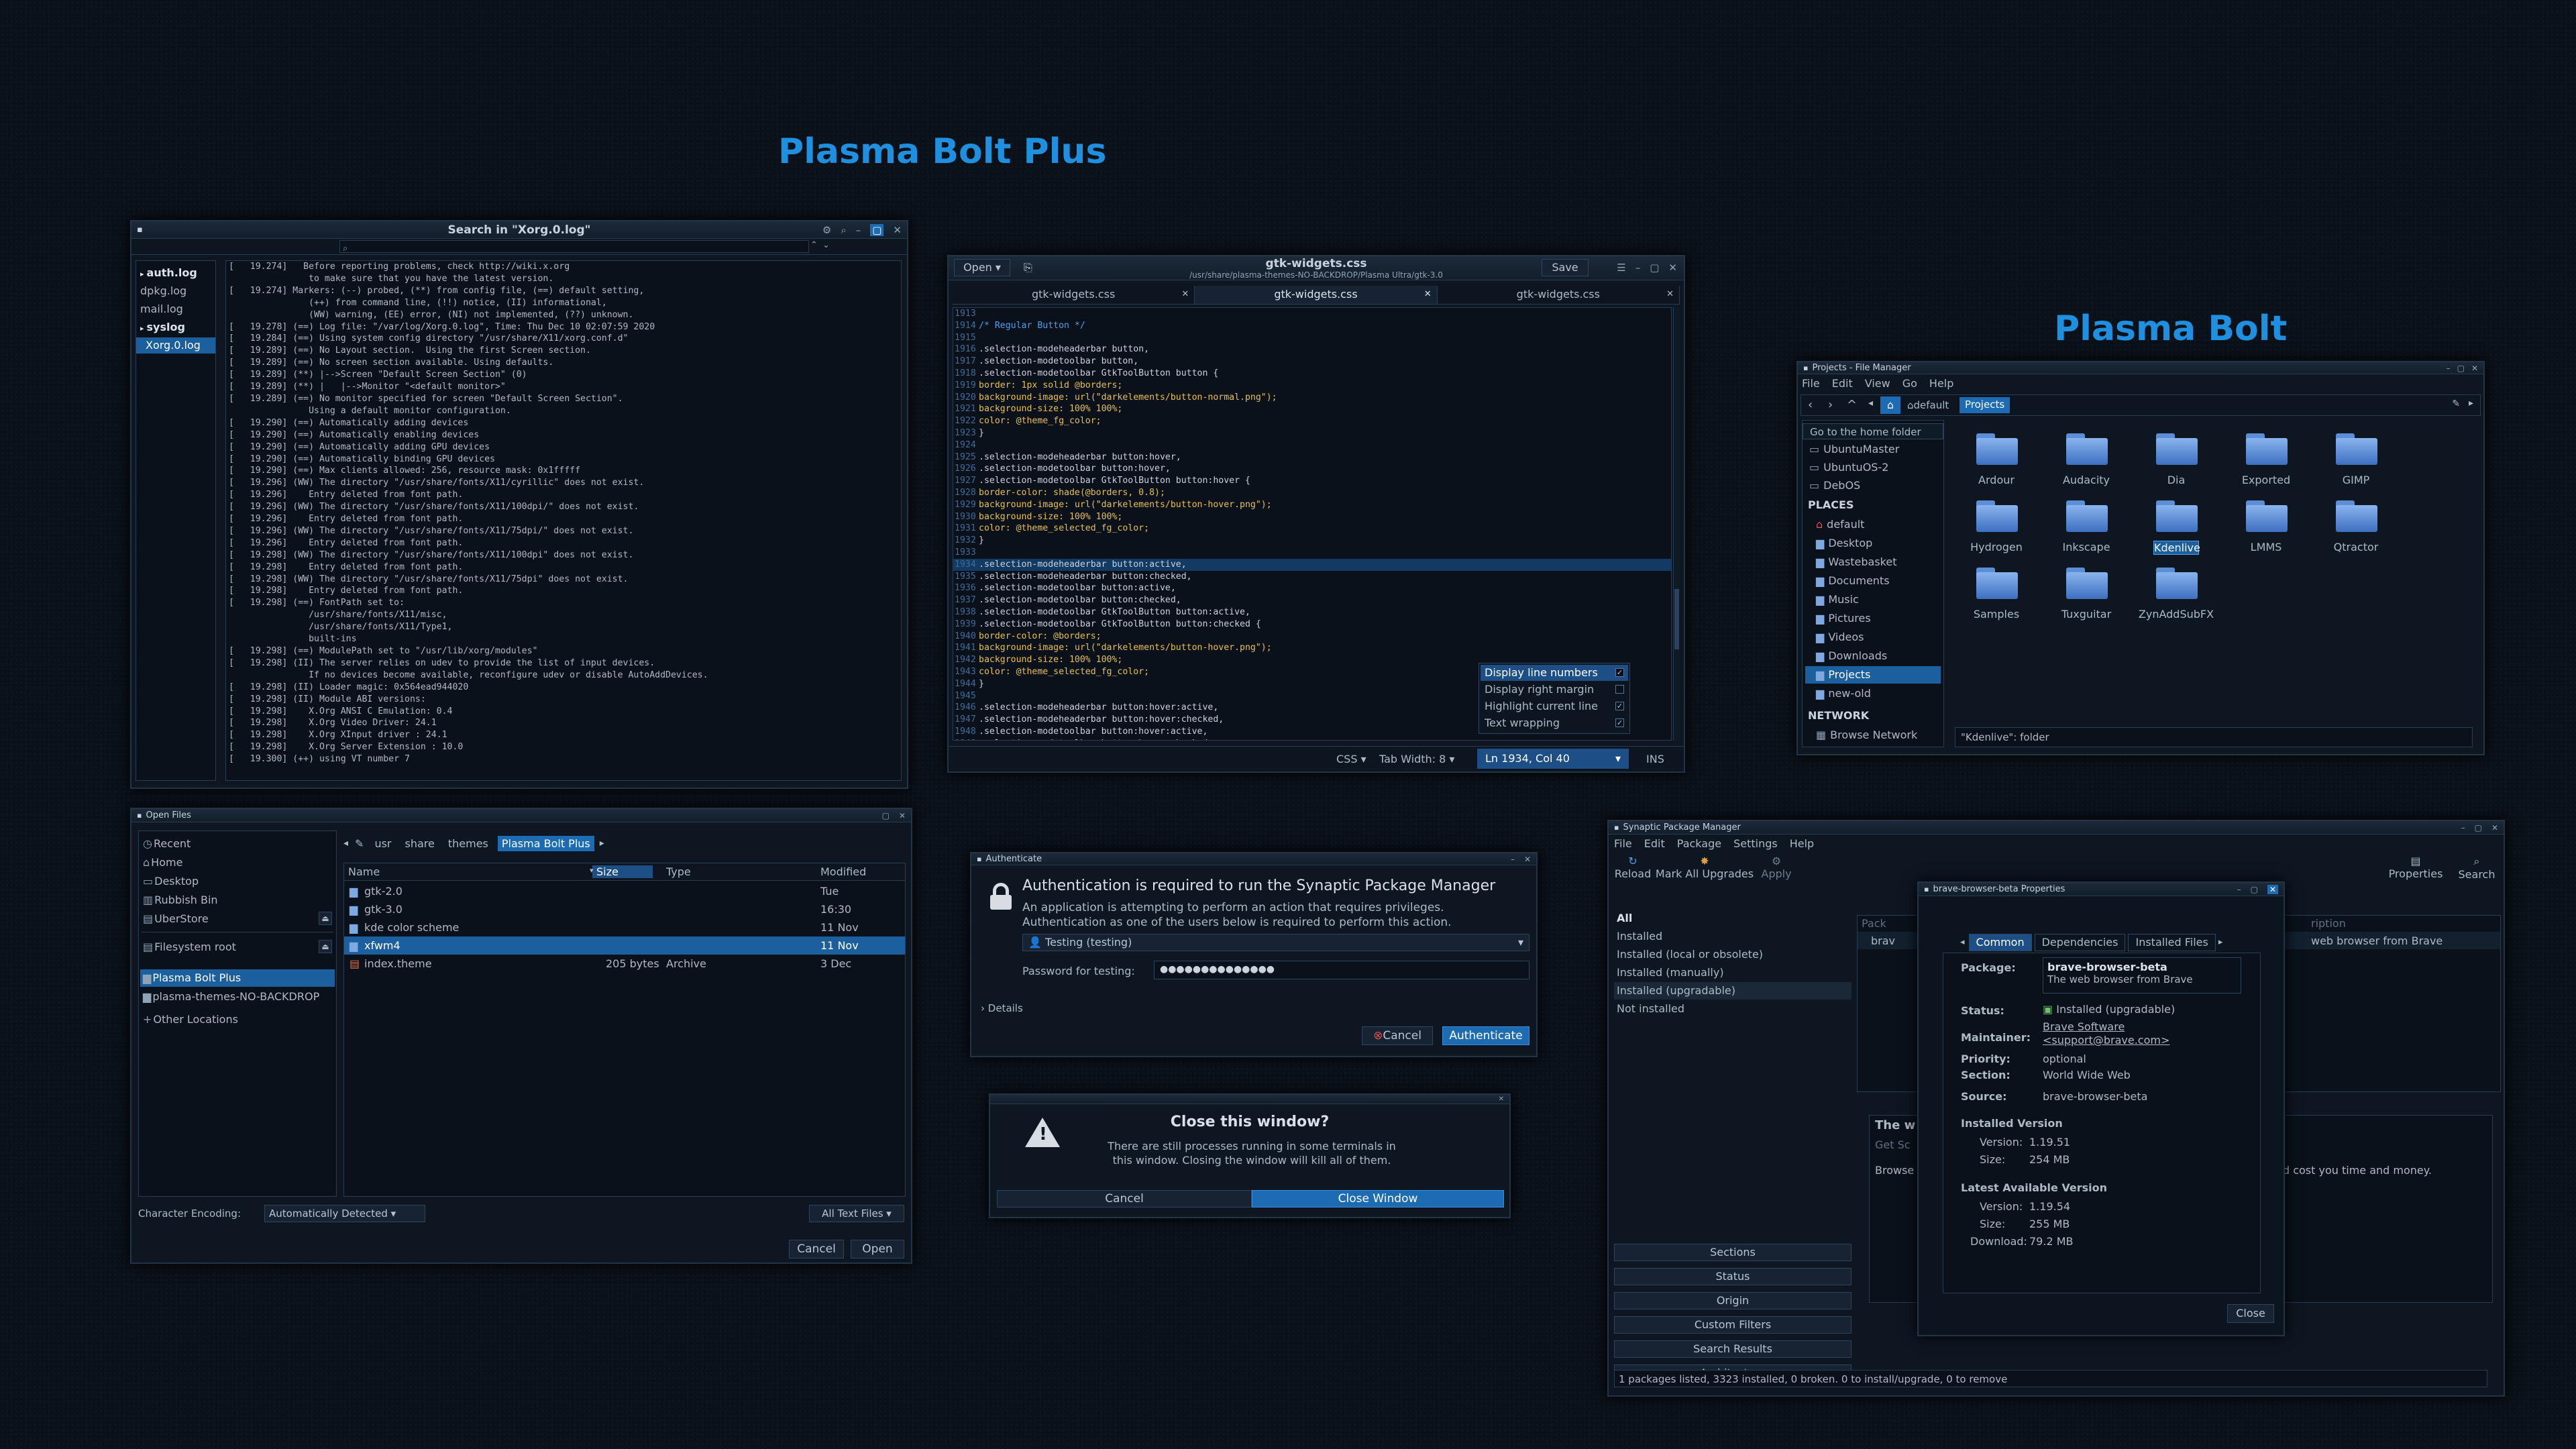 This screenshot has width=2576, height=1449. What do you see at coordinates (1732, 954) in the screenshot?
I see `filter-item: Installed (local or obsolete)` at bounding box center [1732, 954].